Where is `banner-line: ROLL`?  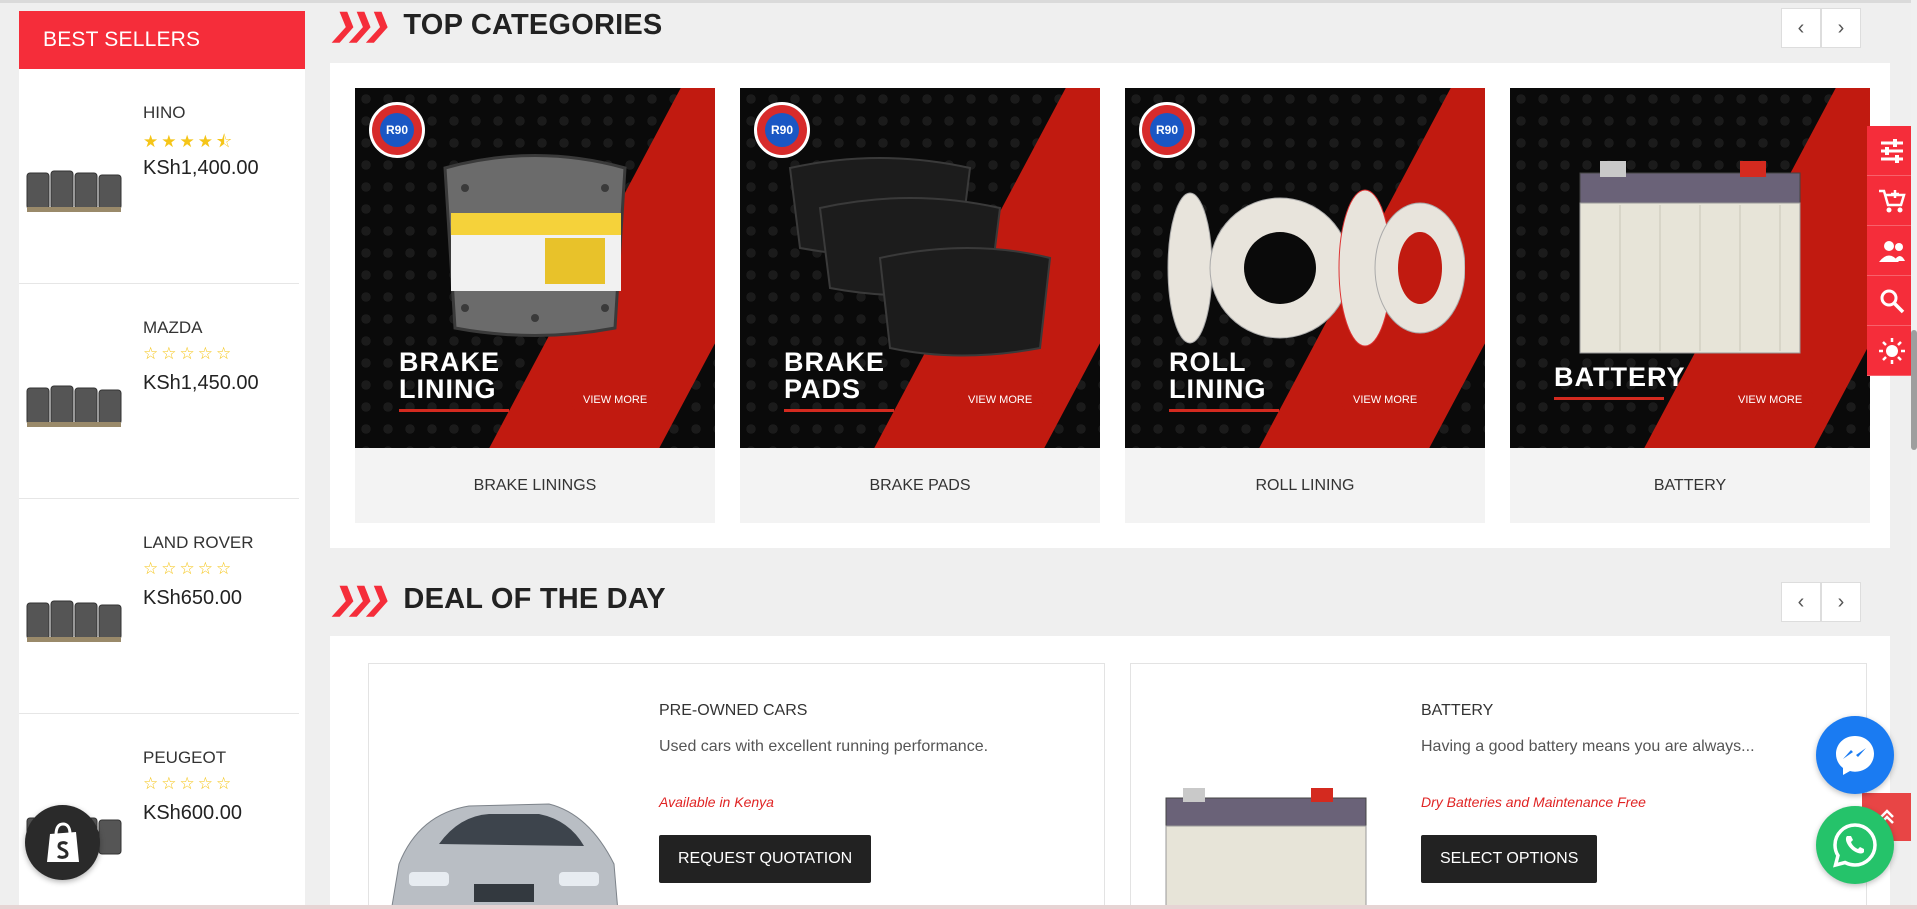
banner-line: ROLL is located at coordinates (1208, 362).